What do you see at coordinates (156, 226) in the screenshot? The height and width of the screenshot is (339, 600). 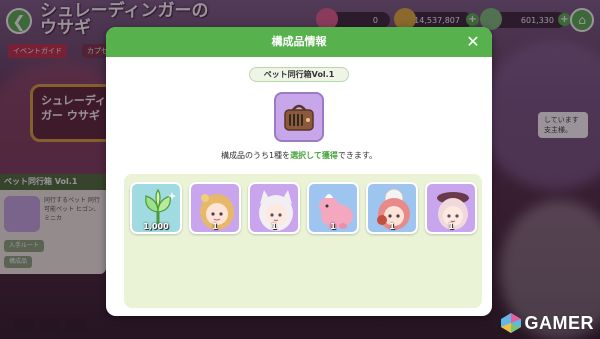 I see `item-count: 1,000` at bounding box center [156, 226].